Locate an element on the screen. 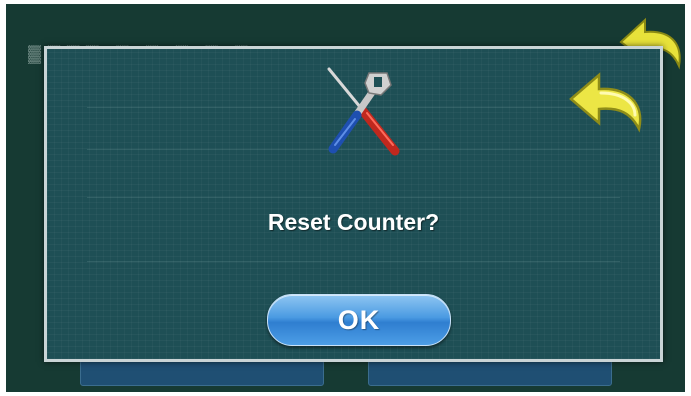 The image size is (691, 396). background-button-left is located at coordinates (202, 373).